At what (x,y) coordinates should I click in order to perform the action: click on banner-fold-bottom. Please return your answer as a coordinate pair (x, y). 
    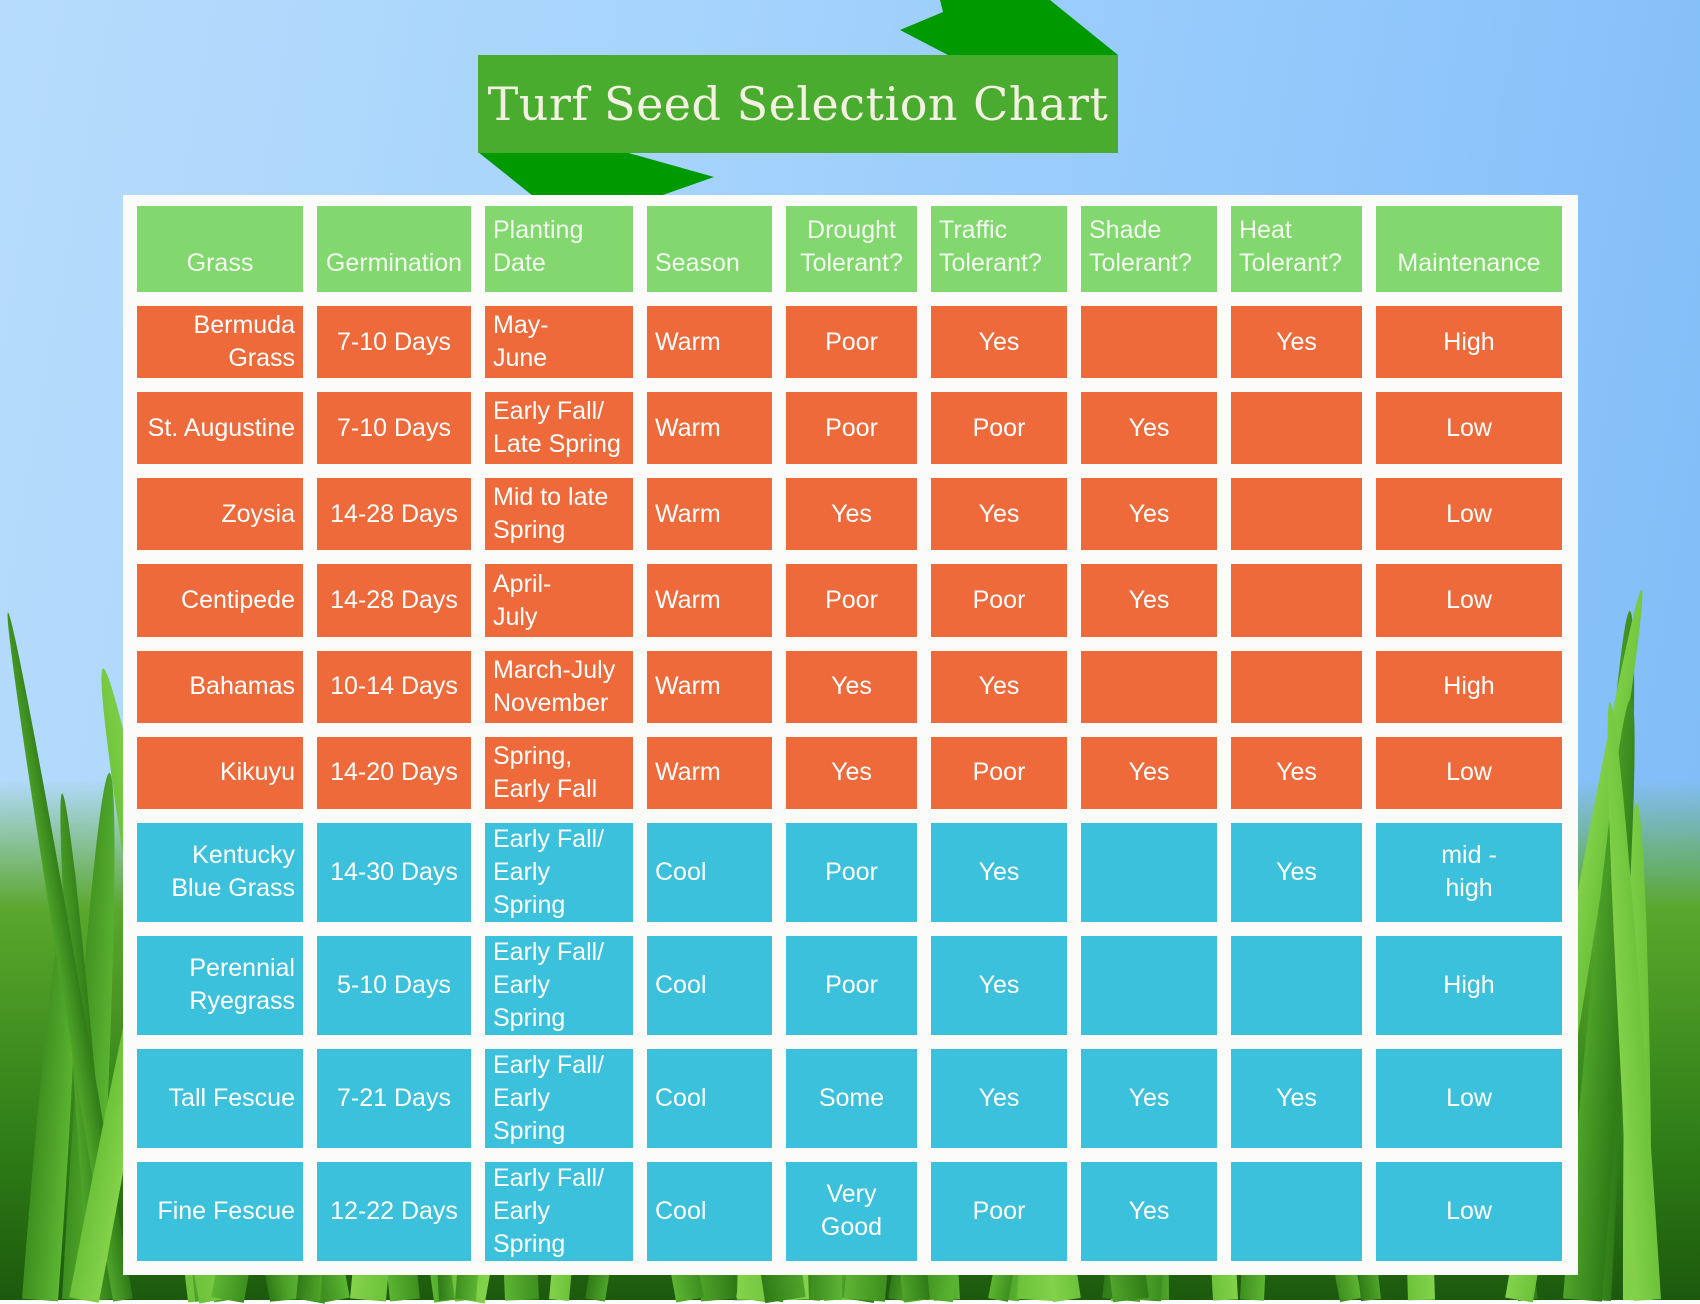
    Looking at the image, I should click on (596, 174).